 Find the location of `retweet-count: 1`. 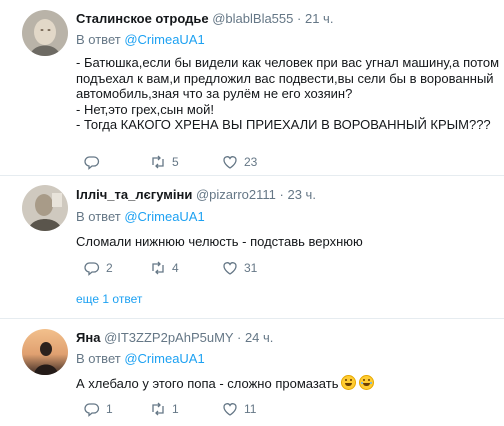

retweet-count: 1 is located at coordinates (175, 409).